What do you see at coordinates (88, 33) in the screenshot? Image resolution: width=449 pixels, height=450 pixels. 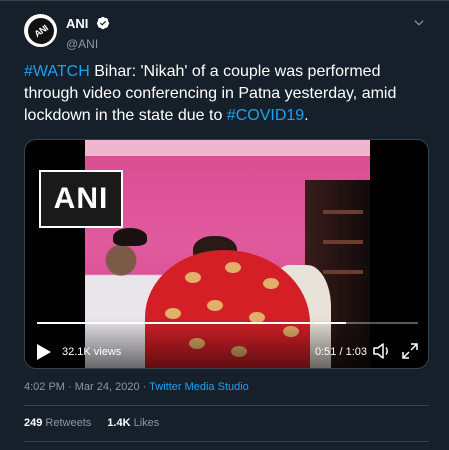 I see `author-info: ANI @ANI` at bounding box center [88, 33].